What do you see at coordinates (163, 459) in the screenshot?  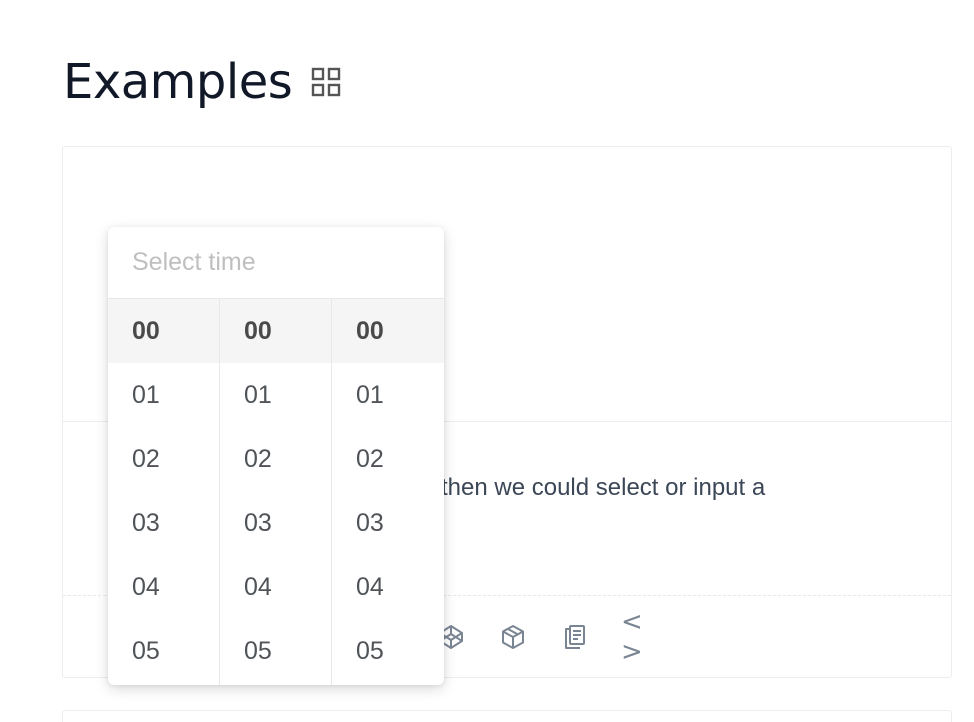 I see `hour-option: 02` at bounding box center [163, 459].